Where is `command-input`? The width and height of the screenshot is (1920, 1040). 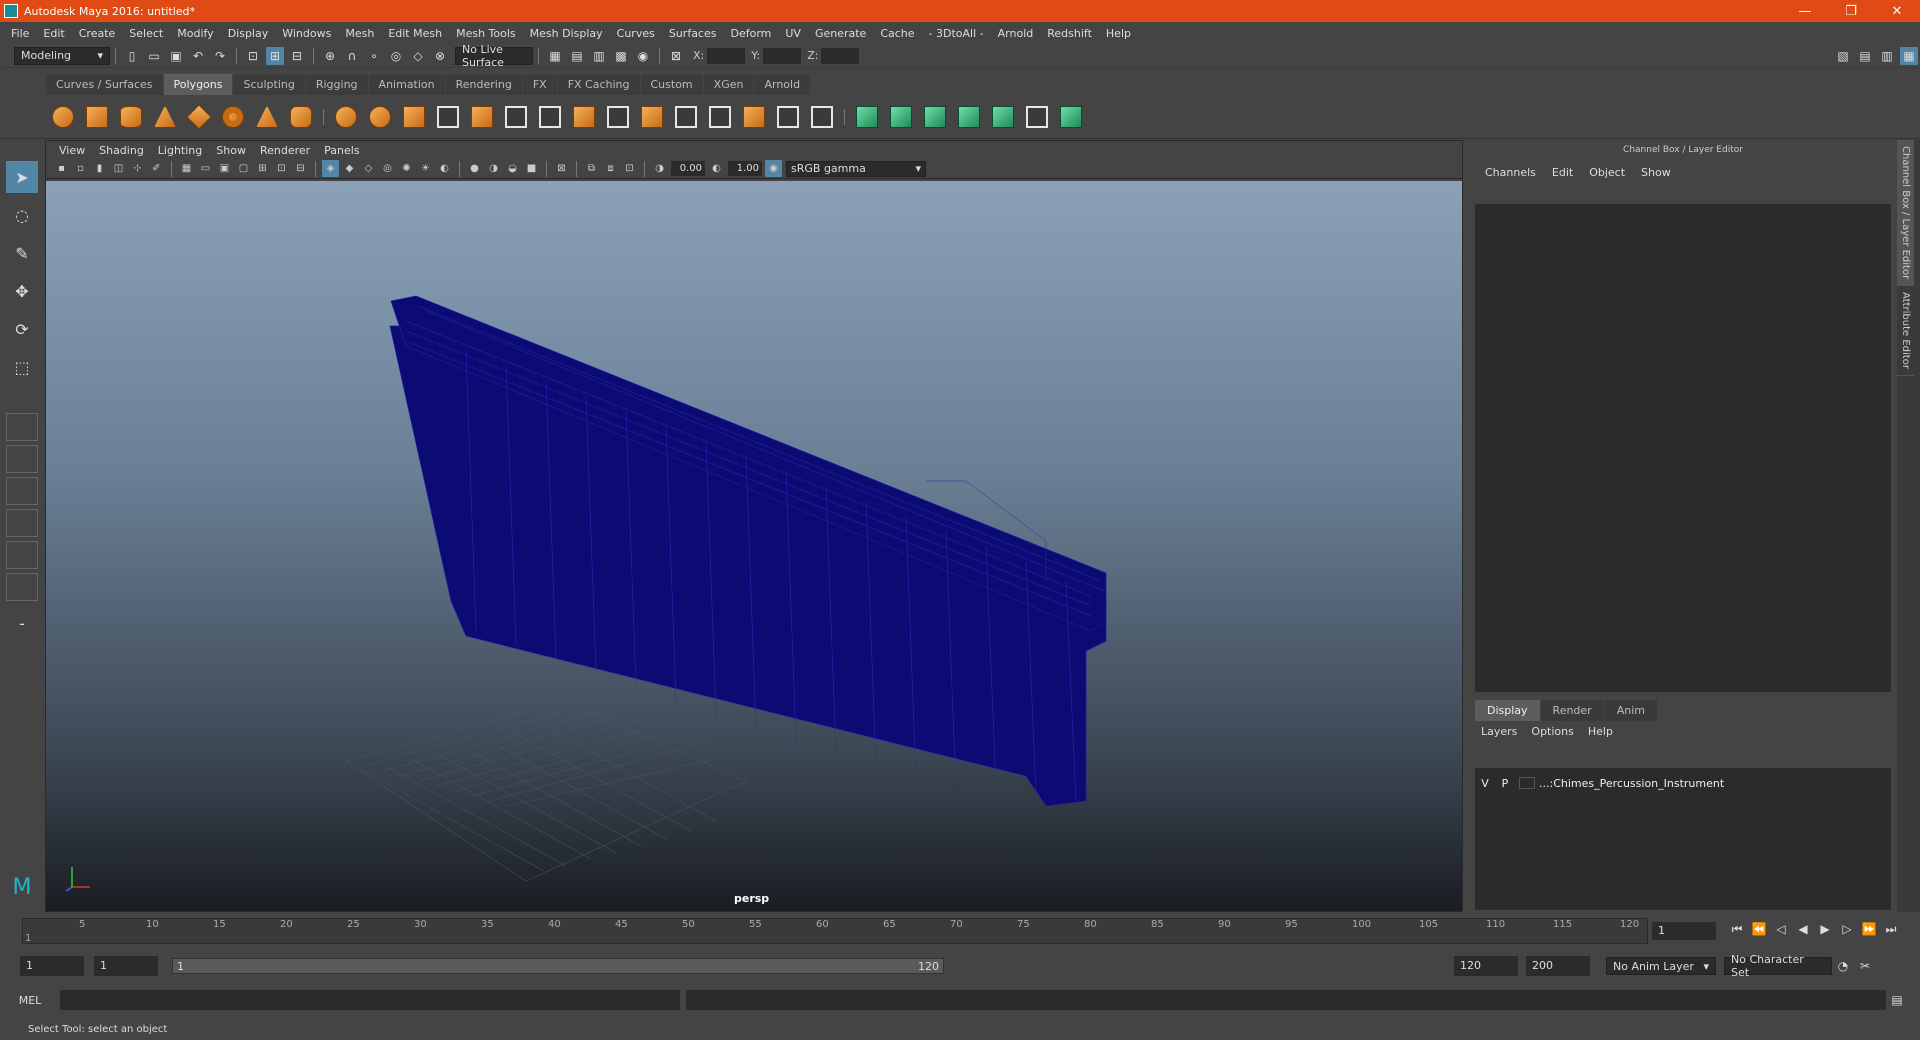 command-input is located at coordinates (370, 1000).